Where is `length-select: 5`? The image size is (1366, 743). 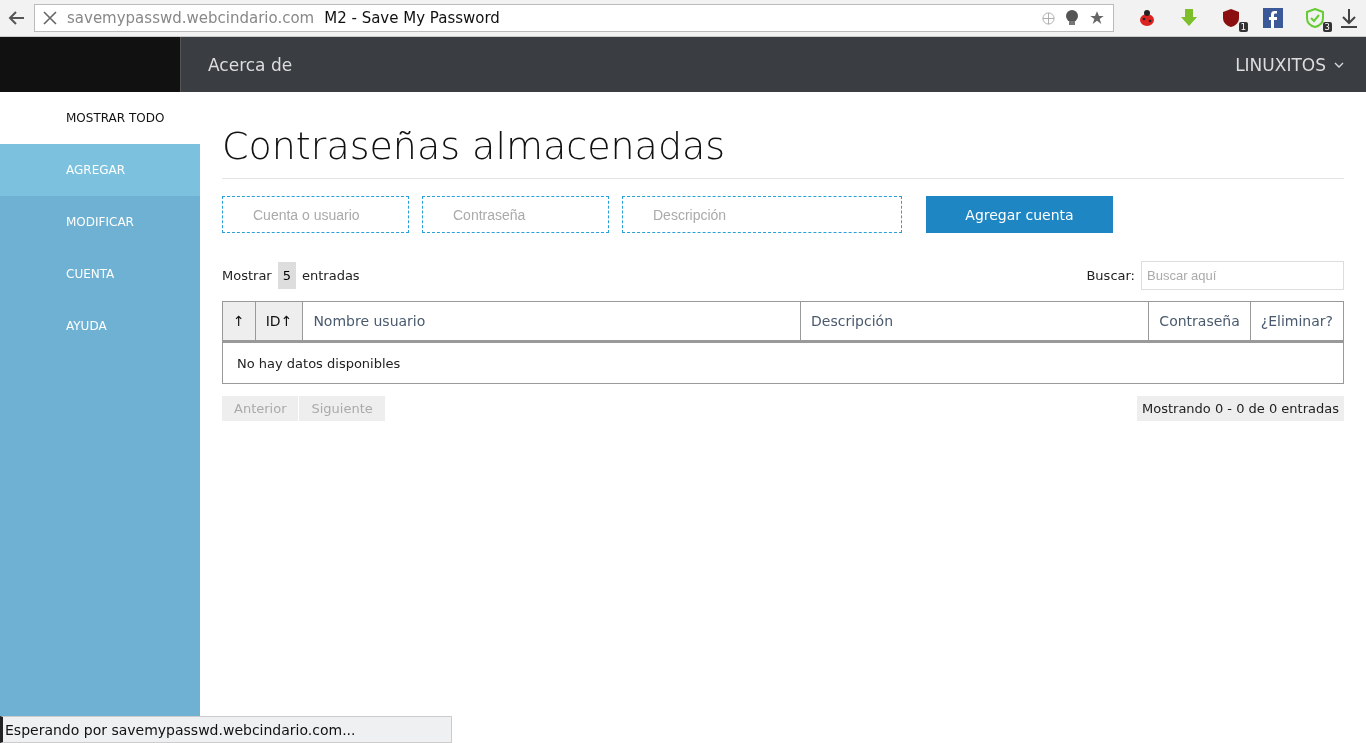 length-select: 5 is located at coordinates (286, 275).